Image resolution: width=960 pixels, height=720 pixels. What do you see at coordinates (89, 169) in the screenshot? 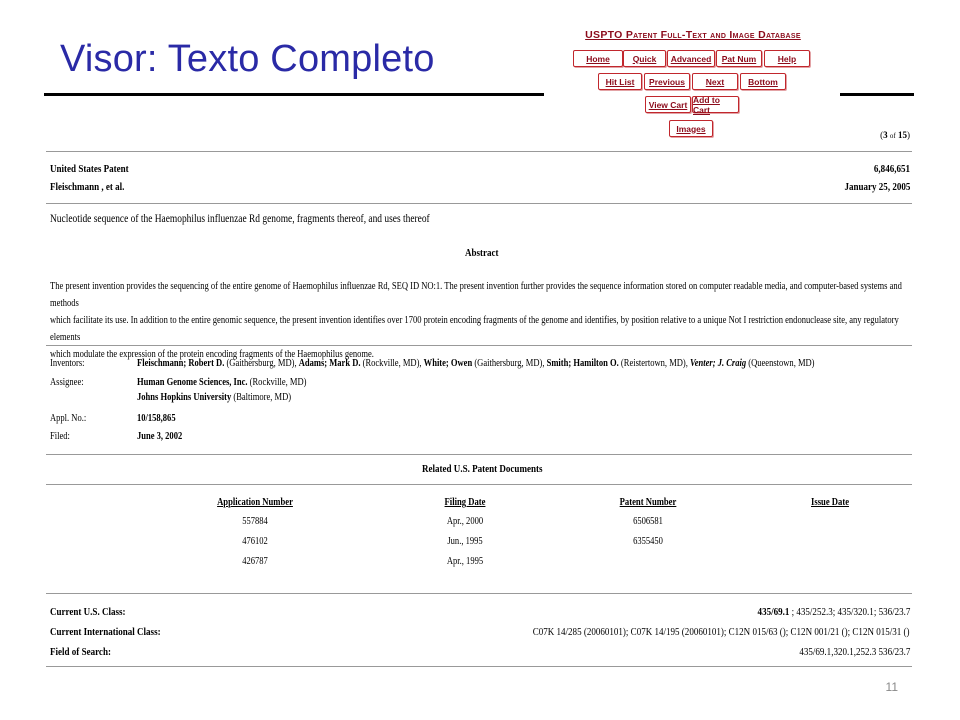
I see `patent-type-label: United States Patent` at bounding box center [89, 169].